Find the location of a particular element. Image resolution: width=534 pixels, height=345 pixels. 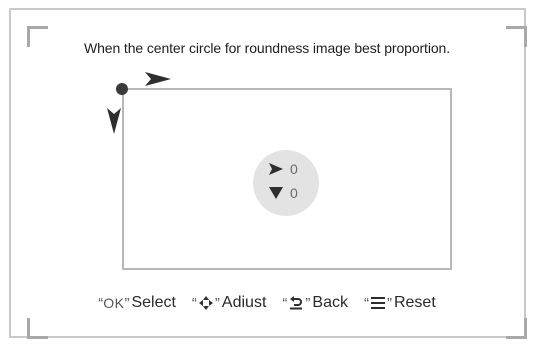

horizontal-readout: 0 is located at coordinates (283, 169).